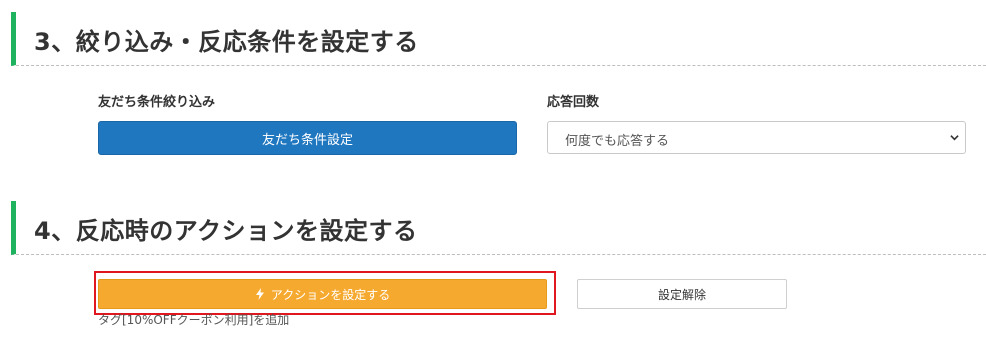 The width and height of the screenshot is (986, 348). I want to click on friend-filter-label: 友だち条件絞り込み, so click(157, 102).